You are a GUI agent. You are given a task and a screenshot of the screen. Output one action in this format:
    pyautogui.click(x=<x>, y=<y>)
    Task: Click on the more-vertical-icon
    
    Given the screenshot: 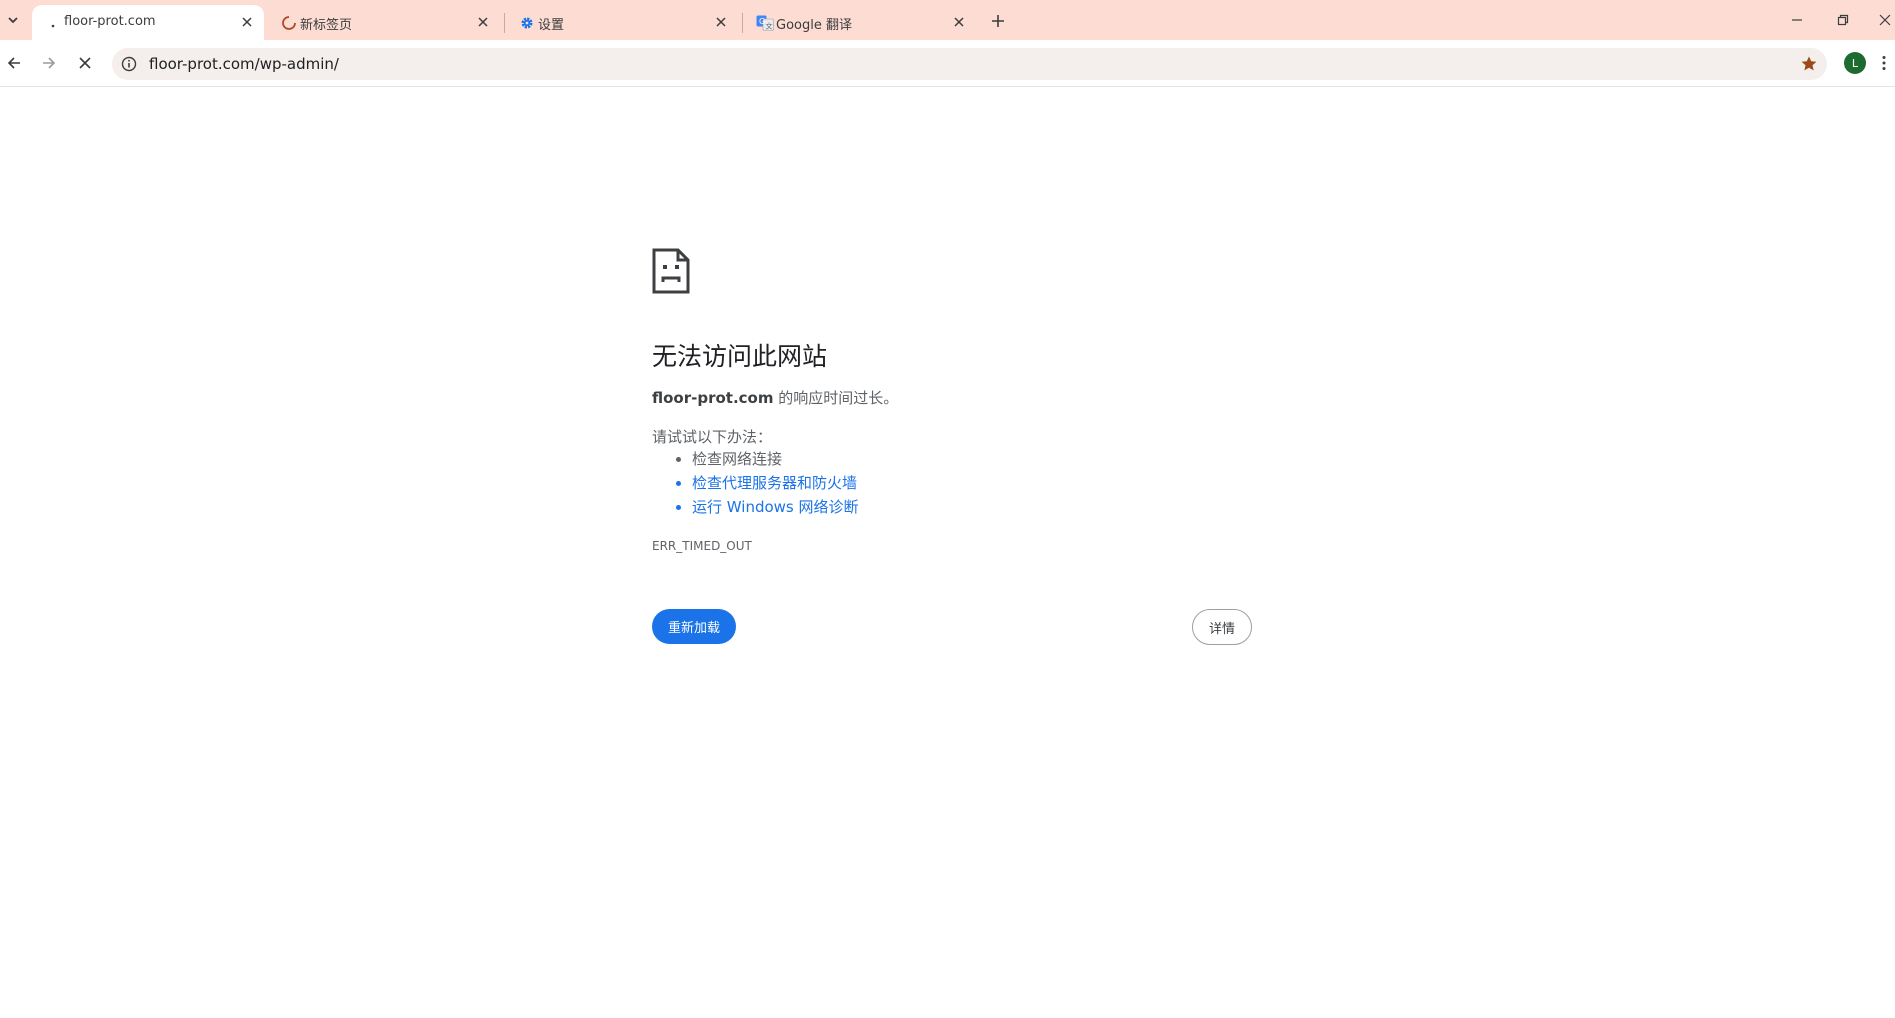 What is the action you would take?
    pyautogui.click(x=1884, y=63)
    